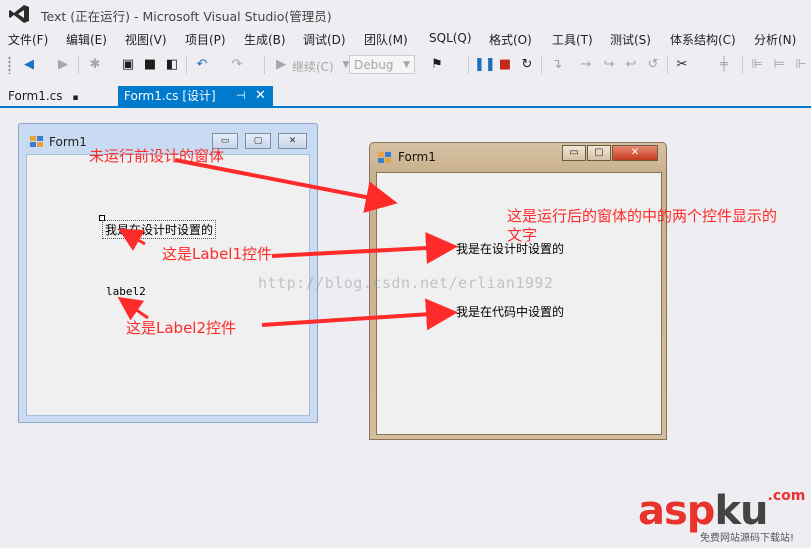 Image resolution: width=811 pixels, height=548 pixels. What do you see at coordinates (406, 65) in the screenshot?
I see `chevron-down-icon: ▼` at bounding box center [406, 65].